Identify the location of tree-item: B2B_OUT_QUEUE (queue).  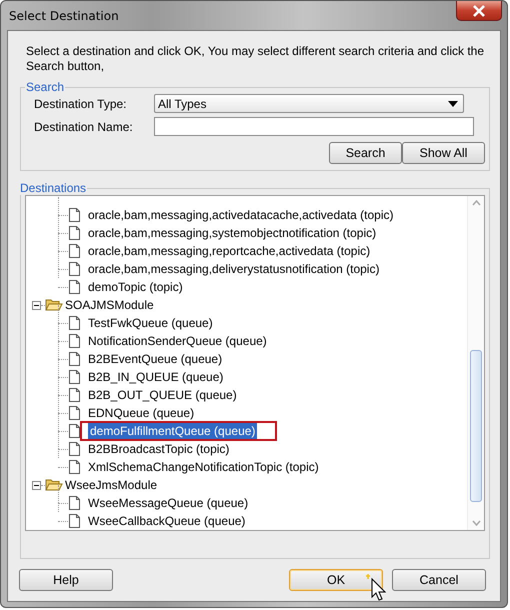
(162, 395).